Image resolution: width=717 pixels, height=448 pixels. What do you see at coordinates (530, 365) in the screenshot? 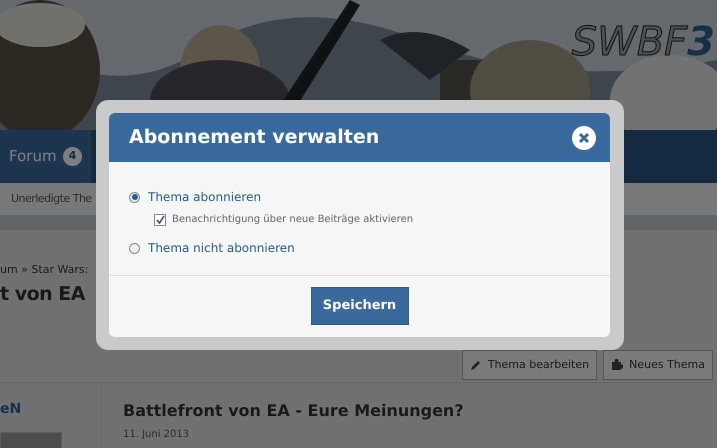
I see `action-button: Thema bearbeiten` at bounding box center [530, 365].